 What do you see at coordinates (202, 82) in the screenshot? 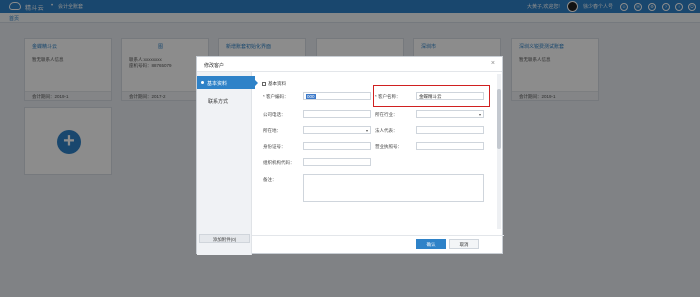
I see `active-dot-icon` at bounding box center [202, 82].